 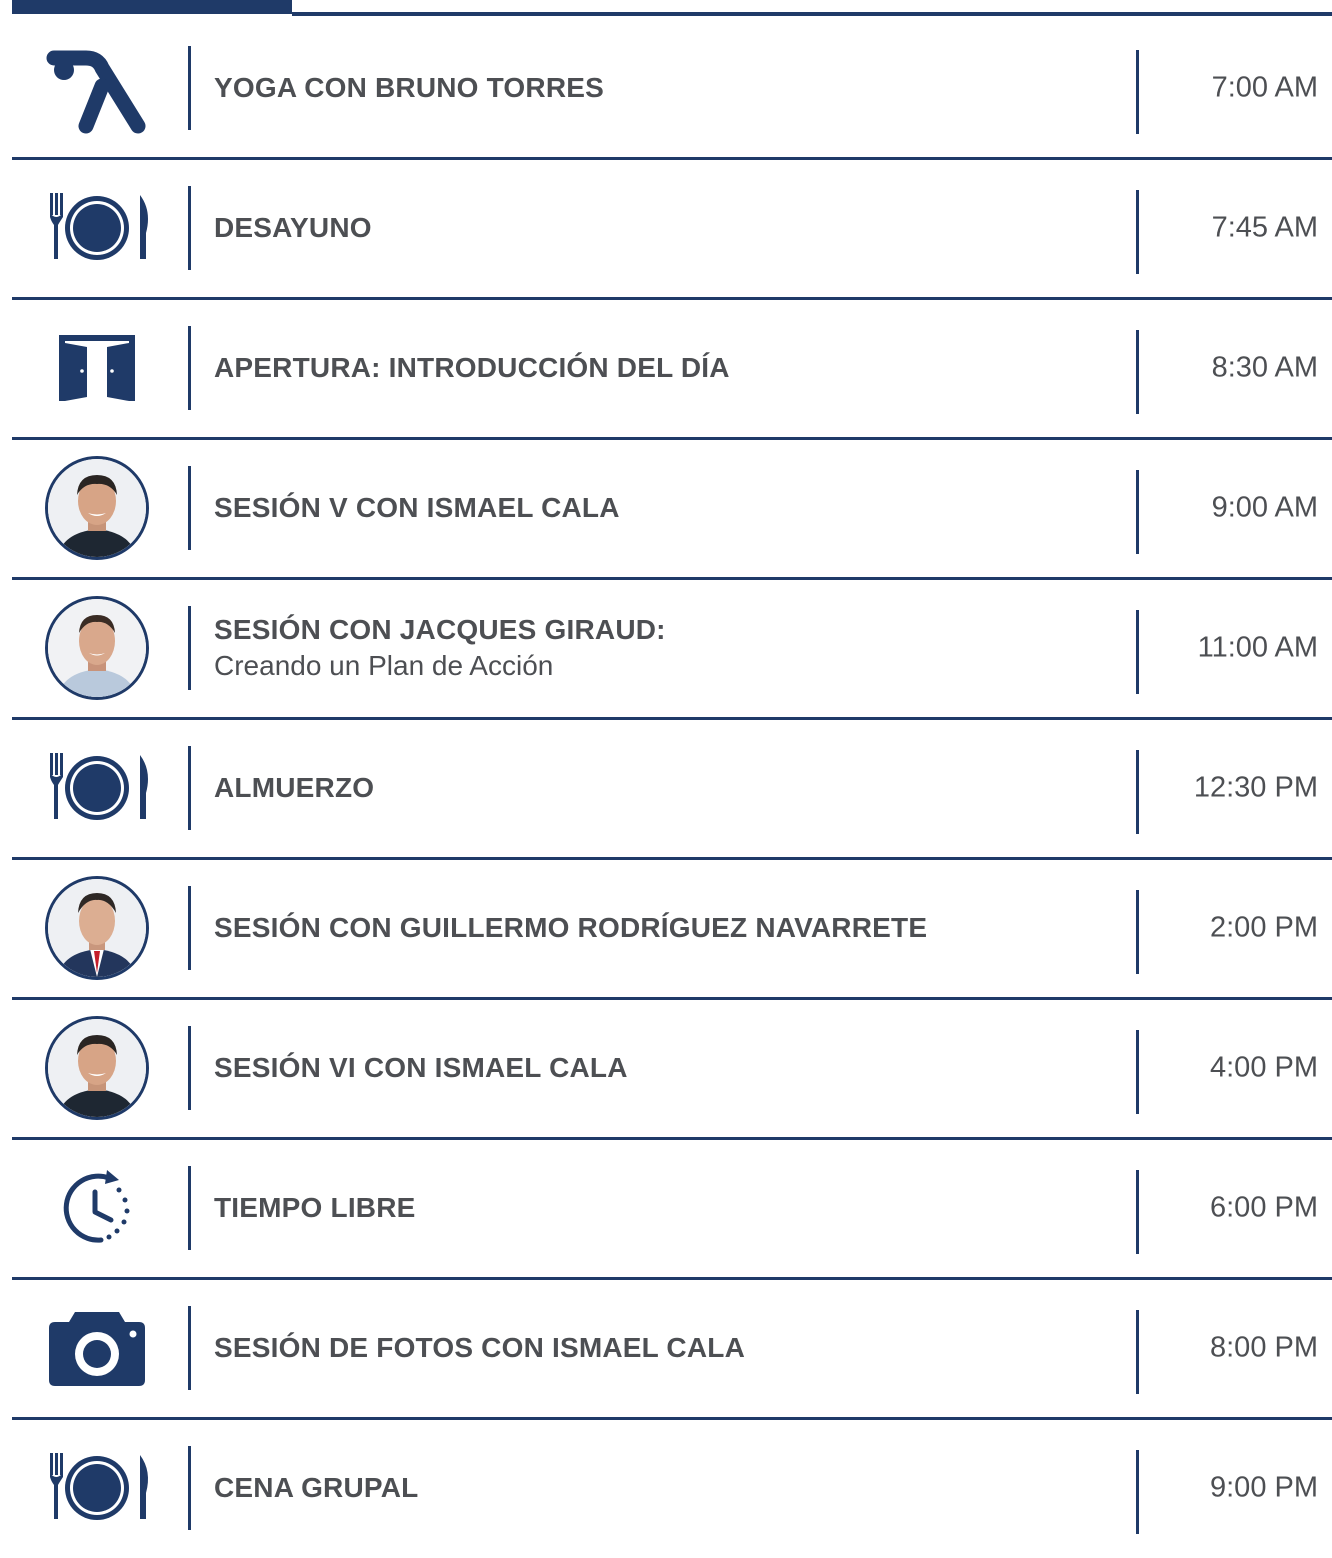 I want to click on event-title: SESIÓN CON JACQUES GIRAUD:, so click(x=440, y=629).